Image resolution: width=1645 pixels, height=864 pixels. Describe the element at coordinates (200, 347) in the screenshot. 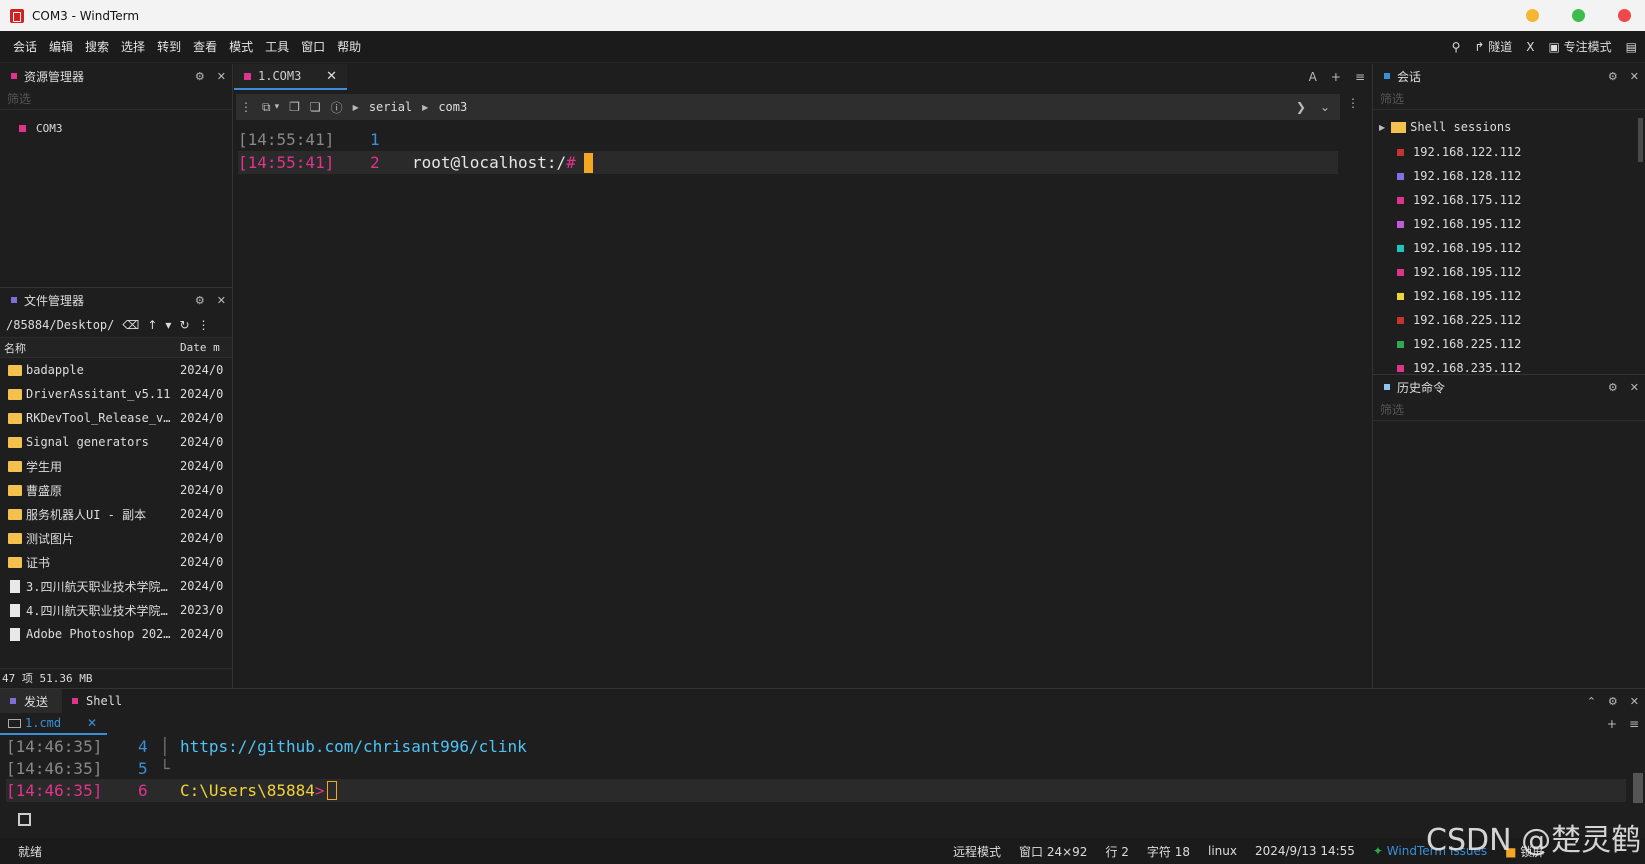

I see `column-date: Date m` at that location.